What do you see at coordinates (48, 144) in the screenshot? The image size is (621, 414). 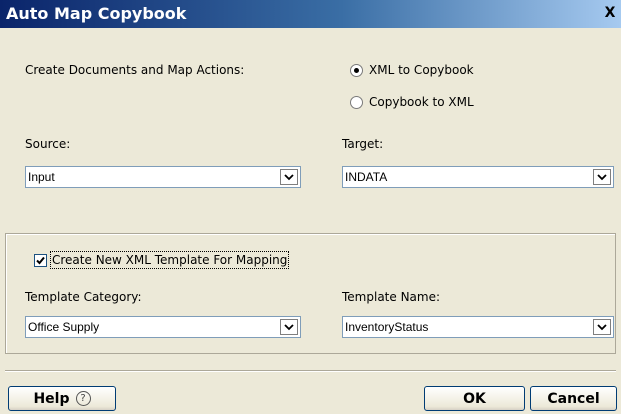 I see `source-label: Source:` at bounding box center [48, 144].